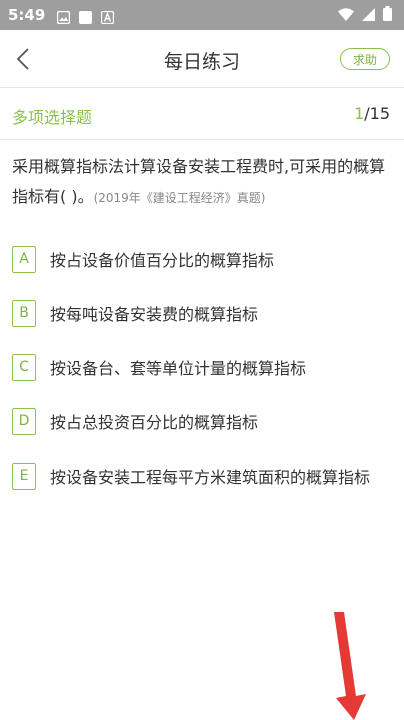 This screenshot has width=404, height=720. Describe the element at coordinates (368, 15) in the screenshot. I see `signal-icon` at that location.